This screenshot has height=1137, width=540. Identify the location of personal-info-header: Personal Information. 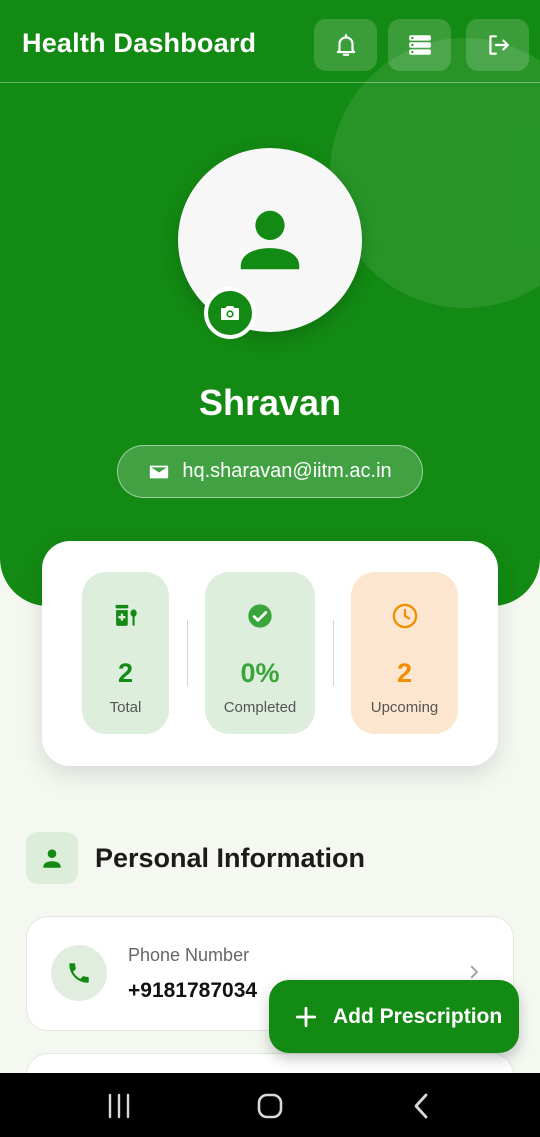
(195, 858).